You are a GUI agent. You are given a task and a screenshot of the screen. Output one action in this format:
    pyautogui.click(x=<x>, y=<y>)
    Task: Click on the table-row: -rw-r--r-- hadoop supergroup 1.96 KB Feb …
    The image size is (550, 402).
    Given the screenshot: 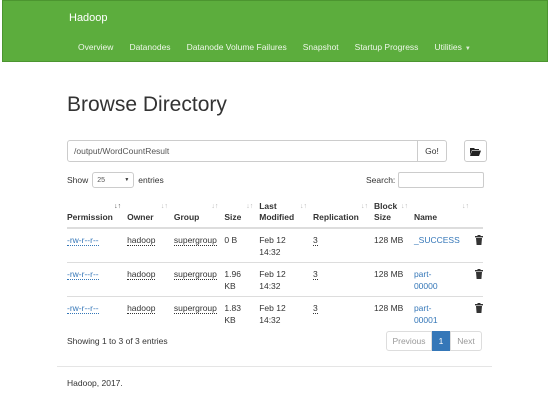 What is the action you would take?
    pyautogui.click(x=275, y=279)
    